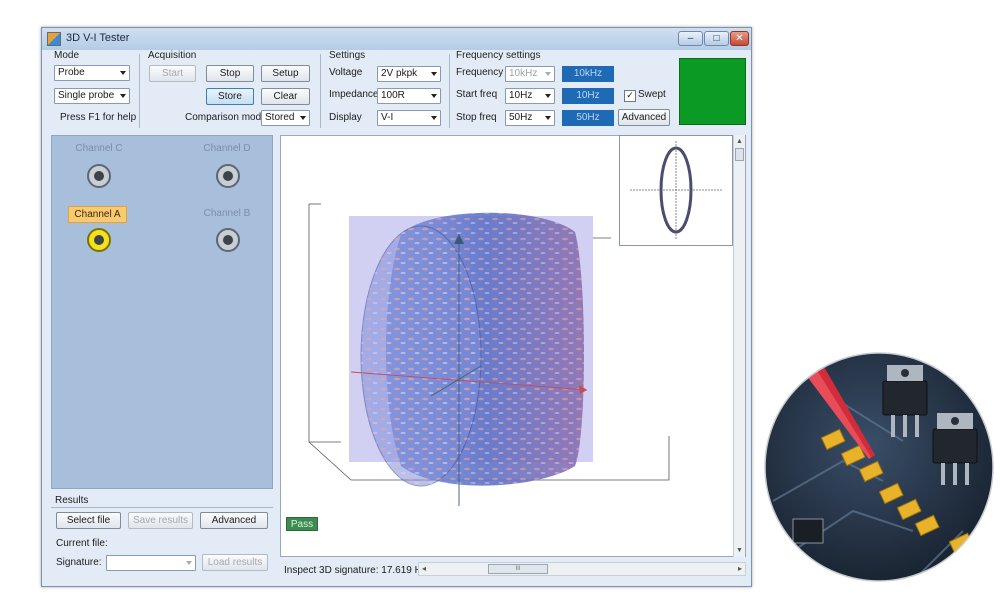 This screenshot has width=1000, height=599. What do you see at coordinates (99, 176) in the screenshot?
I see `channel-c-jack` at bounding box center [99, 176].